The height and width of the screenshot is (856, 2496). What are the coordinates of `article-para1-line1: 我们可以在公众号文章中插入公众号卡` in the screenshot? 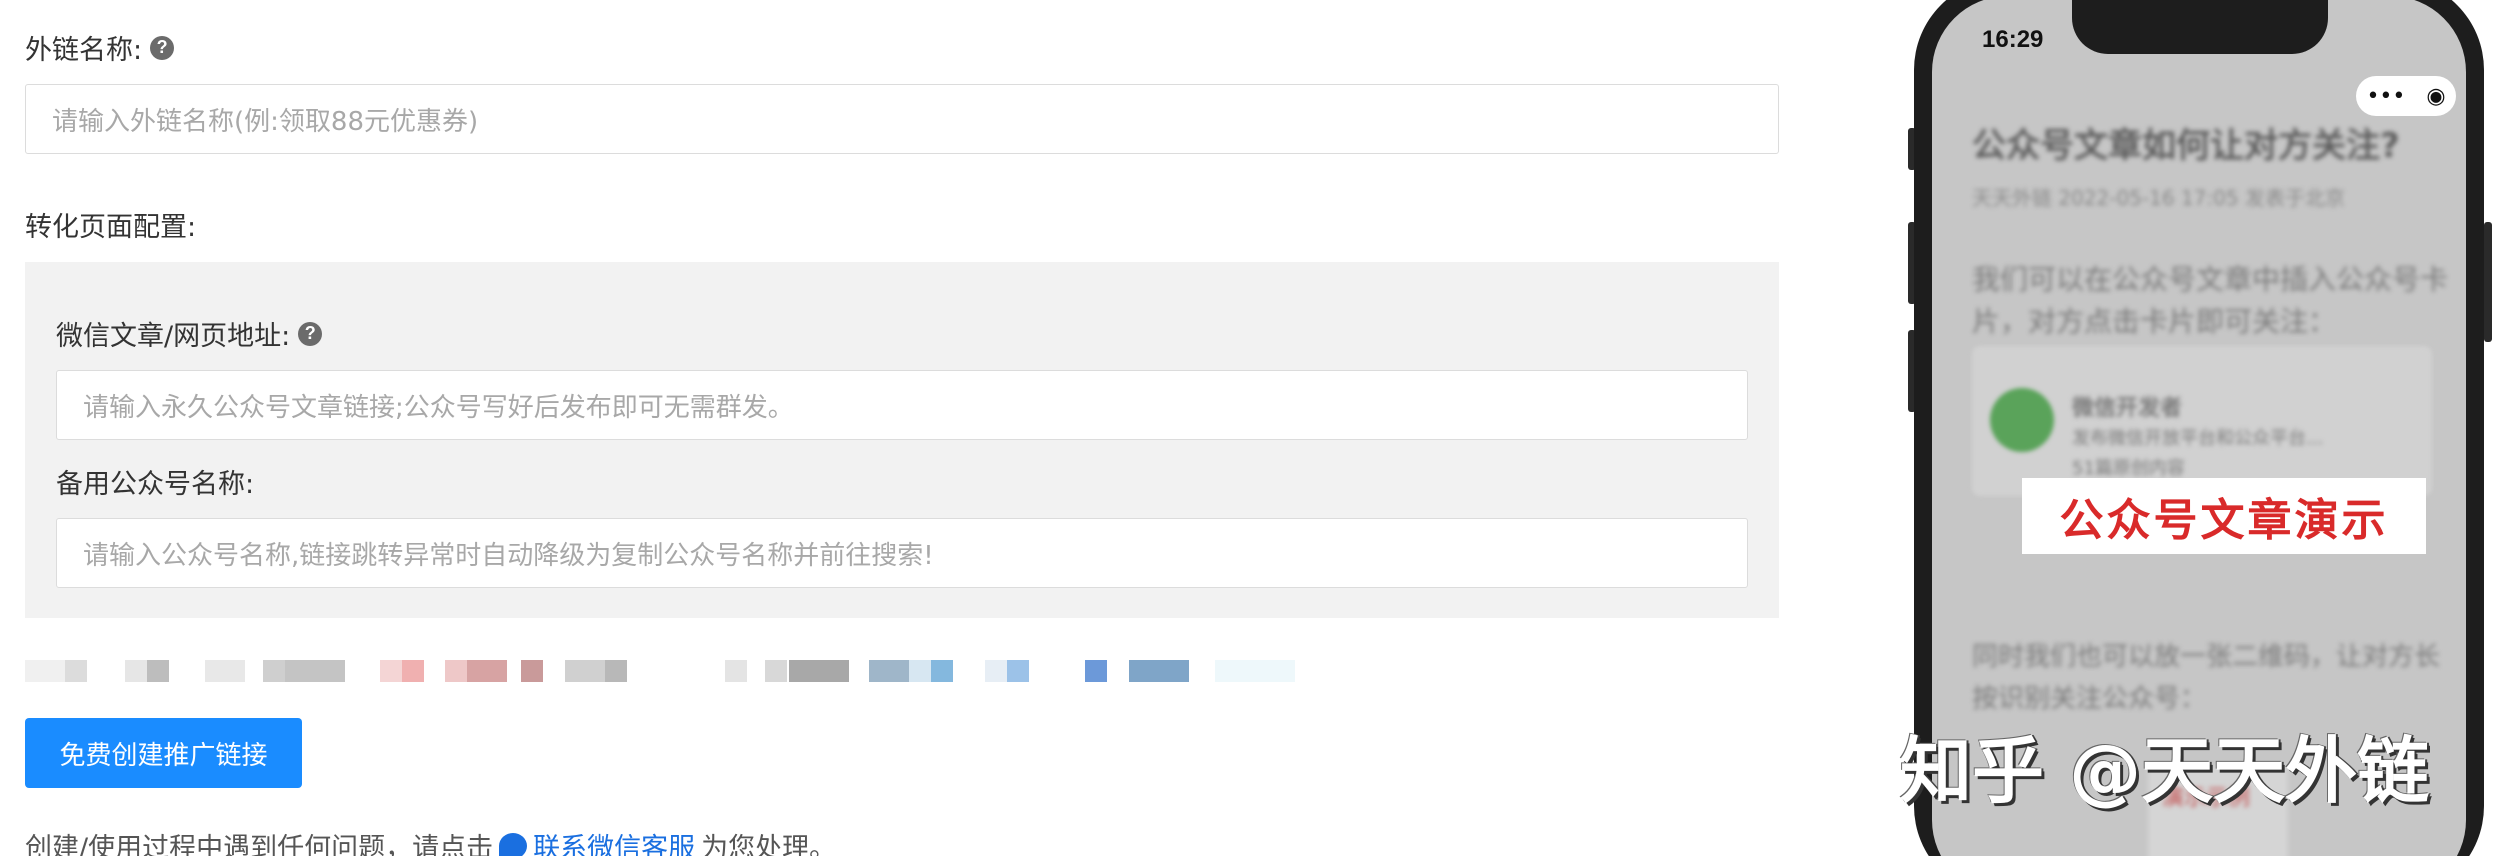 It's located at (2210, 279).